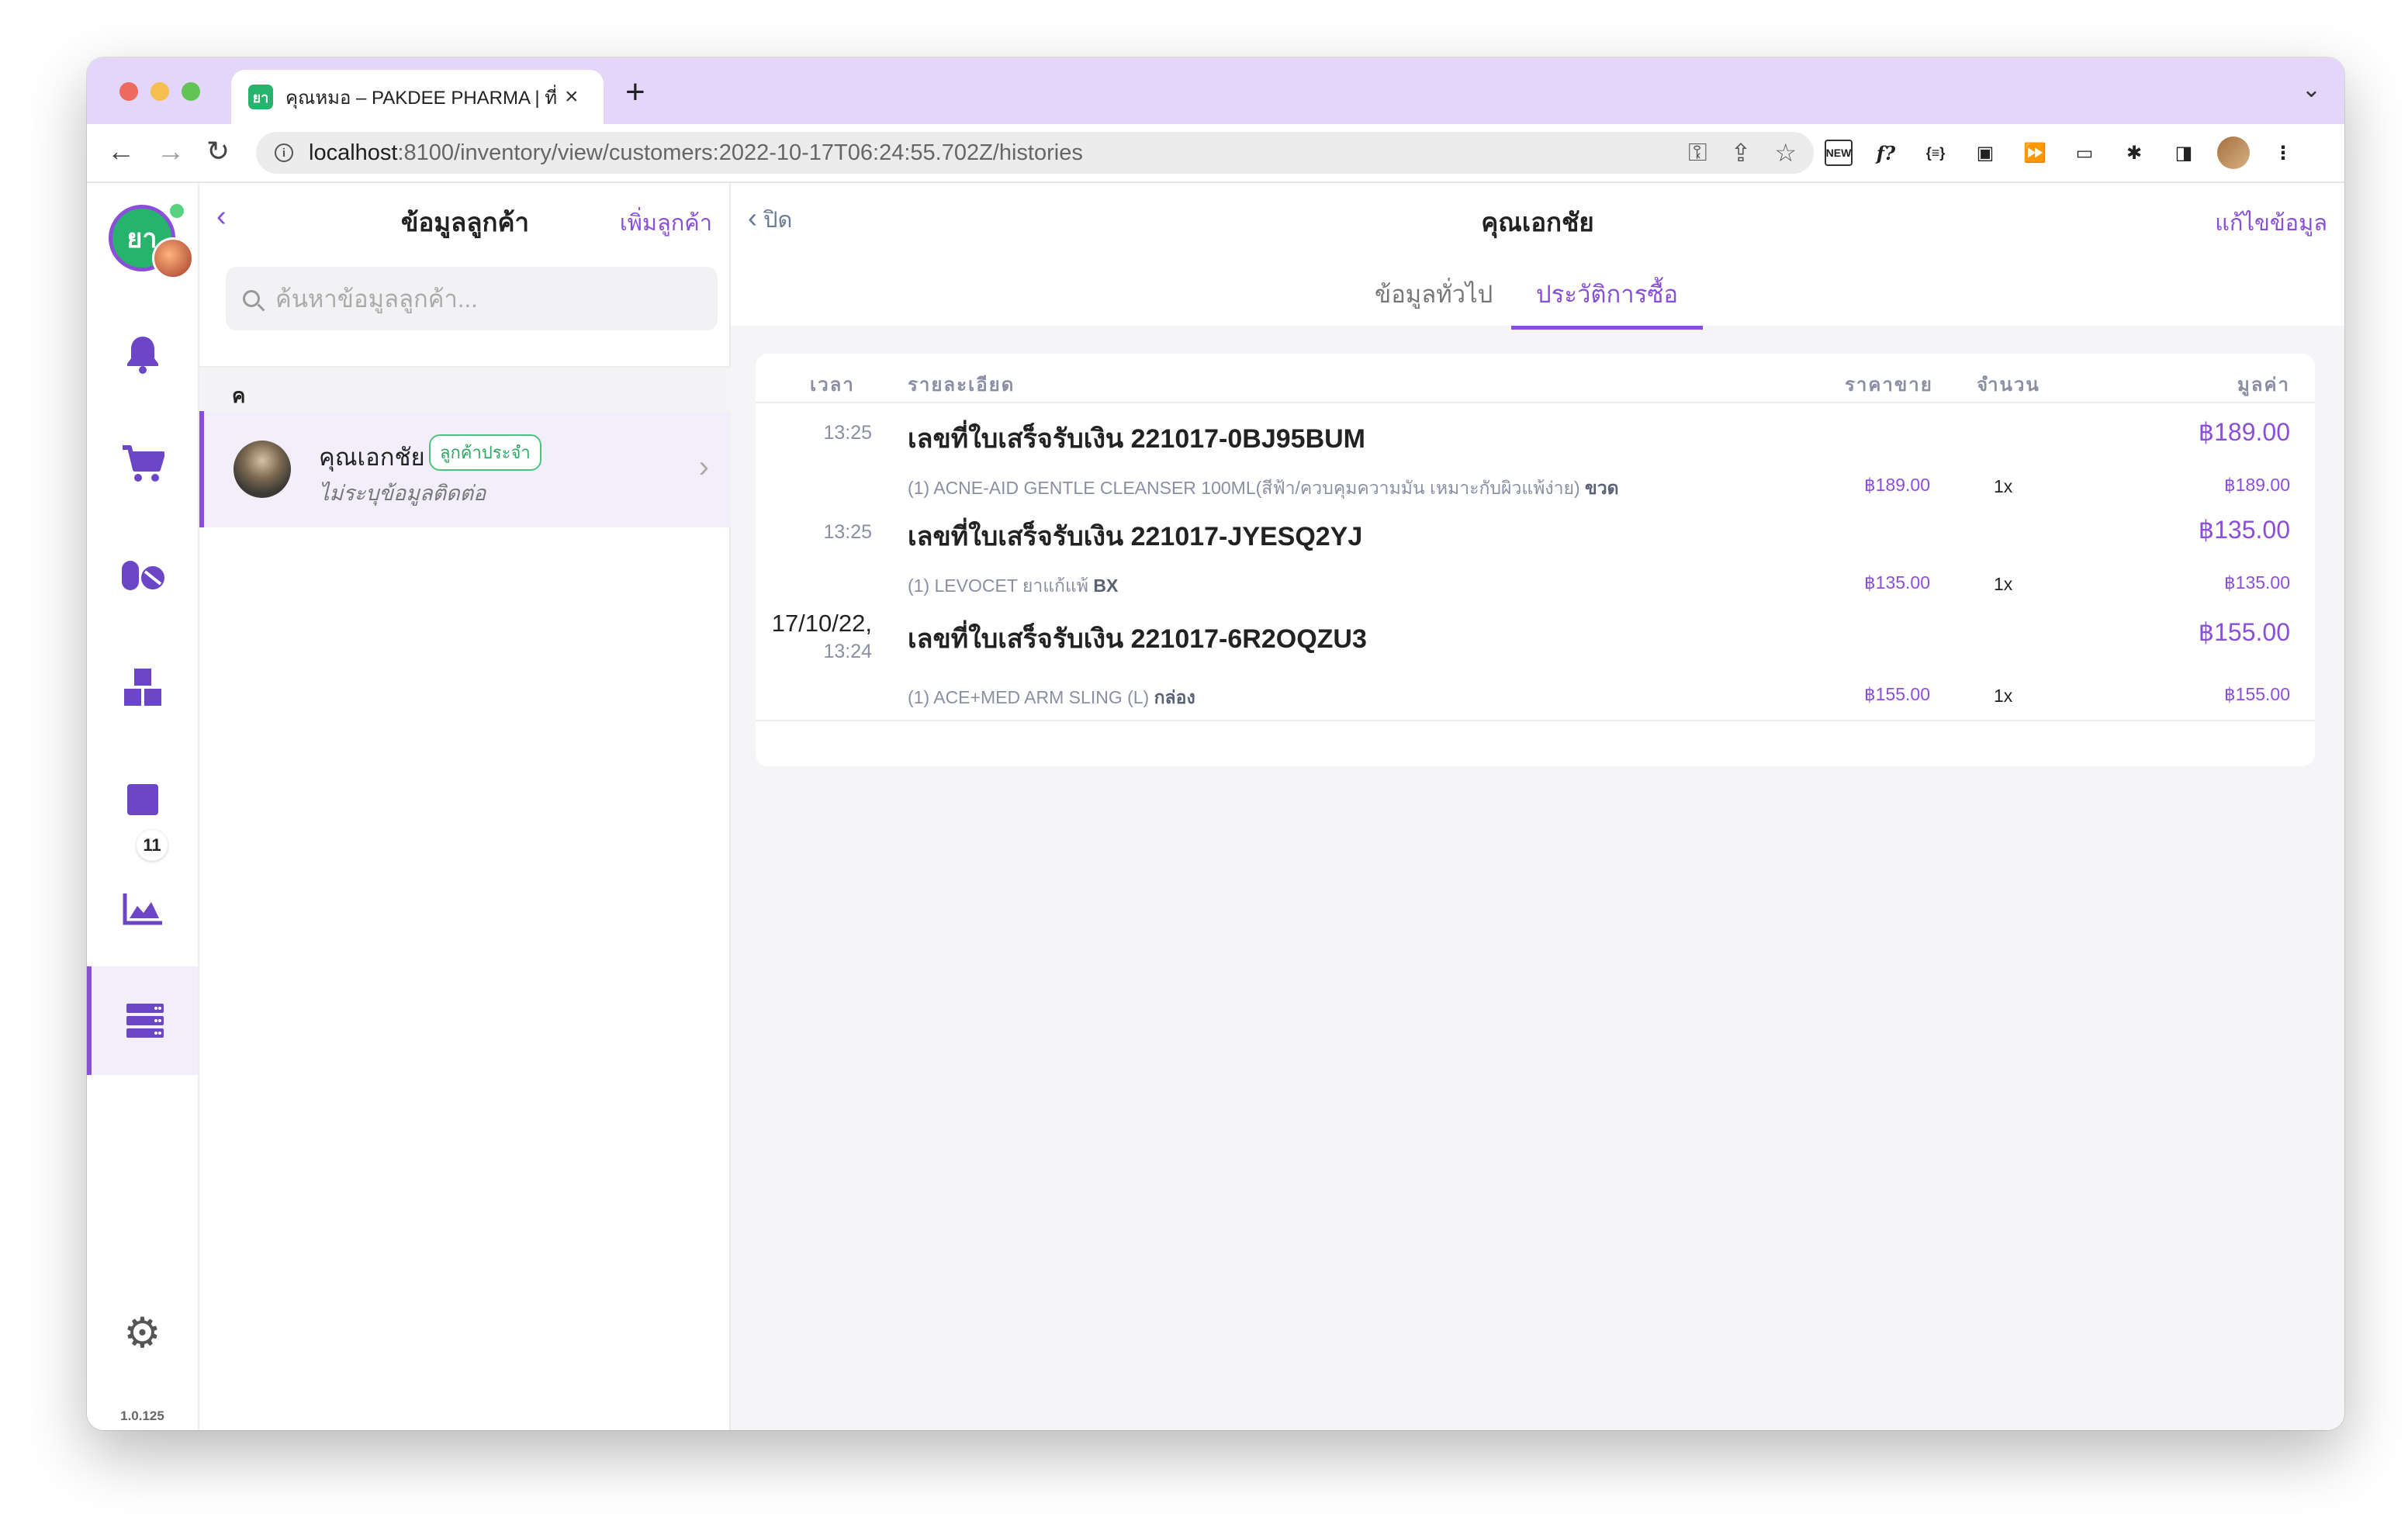  Describe the element at coordinates (1897, 694) in the screenshot. I see `item-price: ฿155.00` at that location.